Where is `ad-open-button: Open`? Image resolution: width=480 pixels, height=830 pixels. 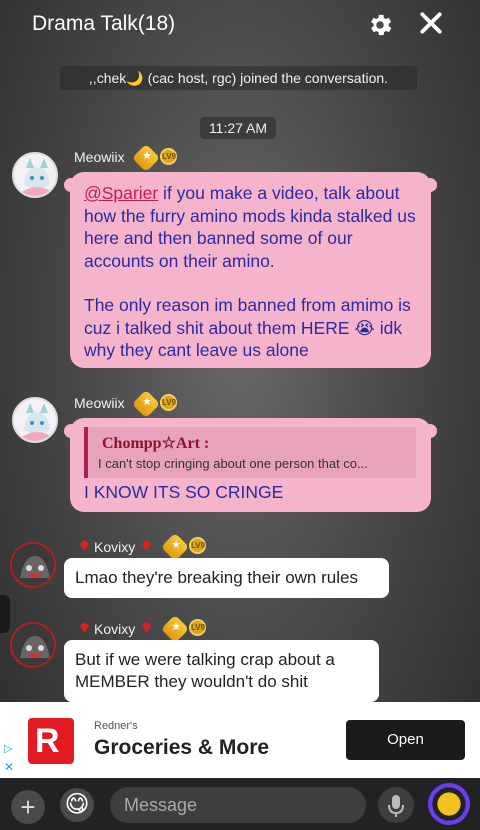 ad-open-button: Open is located at coordinates (405, 740).